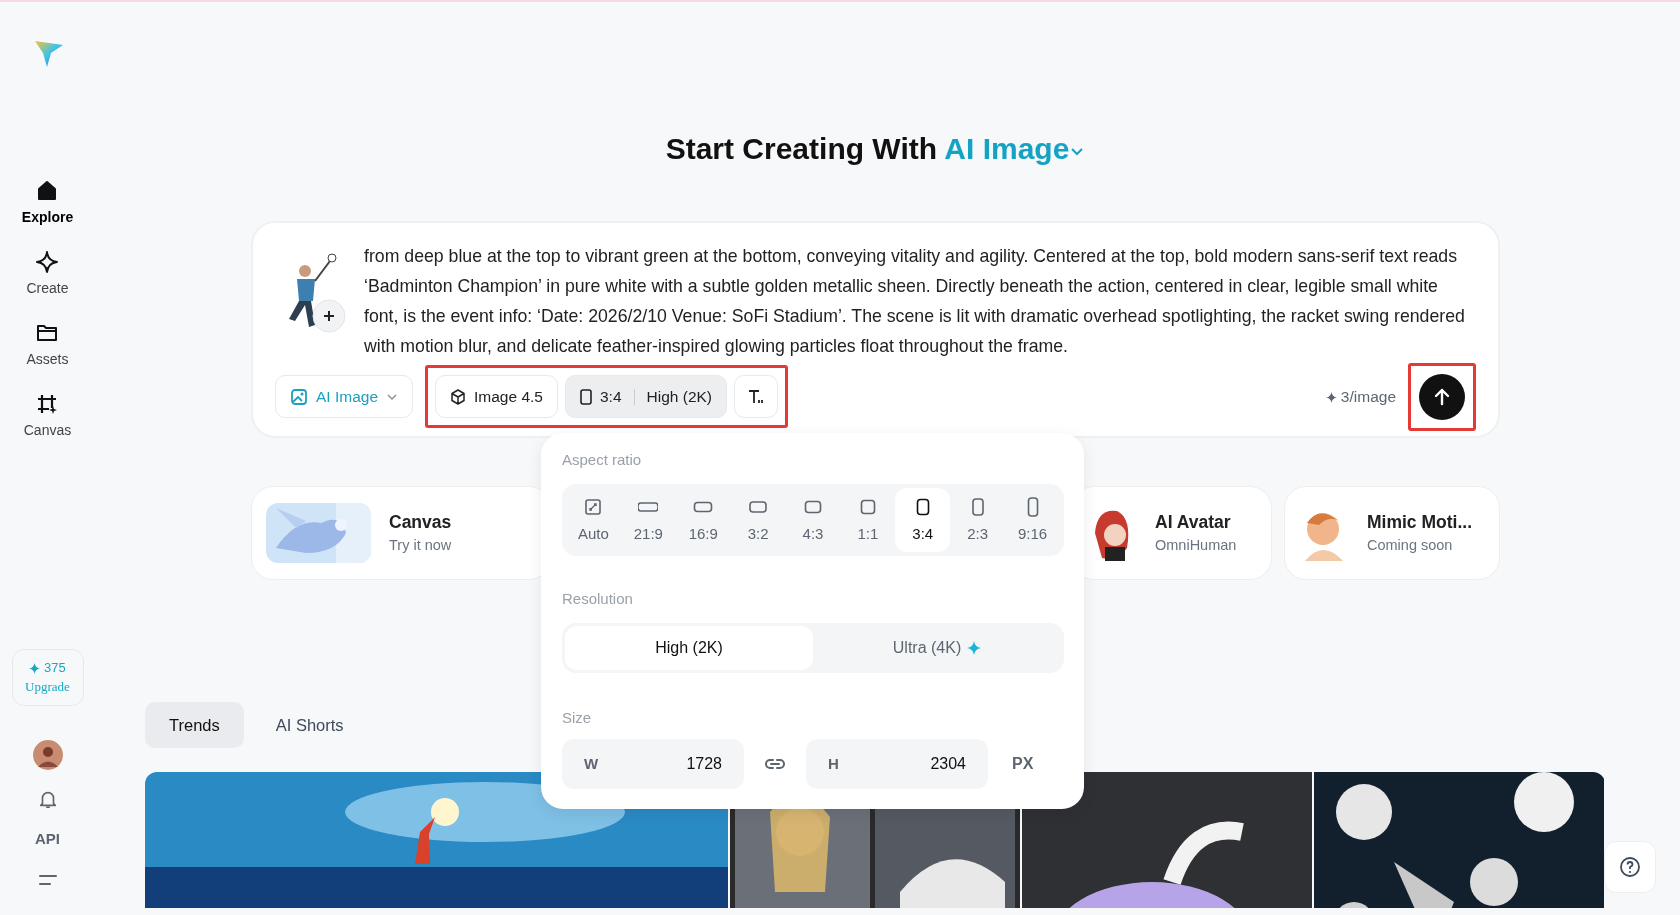  What do you see at coordinates (758, 519) in the screenshot?
I see `ratio-option: 3:2` at bounding box center [758, 519].